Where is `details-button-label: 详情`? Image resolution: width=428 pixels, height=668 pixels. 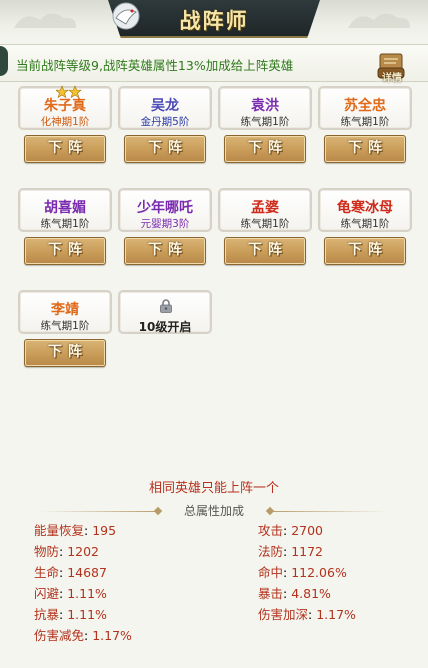 details-button-label: 详情 is located at coordinates (392, 76).